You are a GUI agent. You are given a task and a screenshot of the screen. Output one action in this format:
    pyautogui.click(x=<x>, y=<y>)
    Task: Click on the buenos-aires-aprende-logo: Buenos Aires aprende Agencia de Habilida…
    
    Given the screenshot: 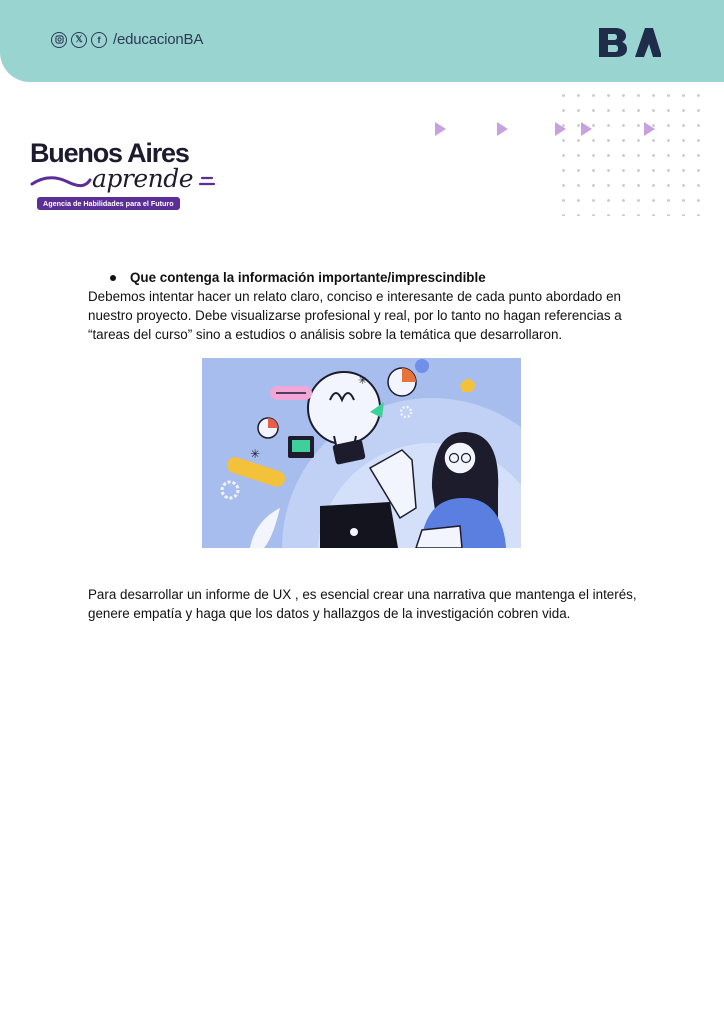 What is the action you would take?
    pyautogui.click(x=125, y=175)
    